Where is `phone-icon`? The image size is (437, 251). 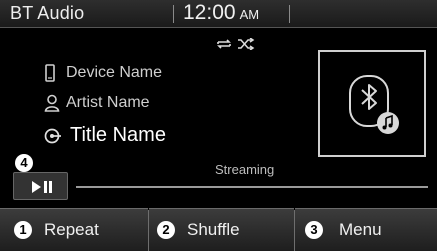
phone-icon is located at coordinates (50, 73).